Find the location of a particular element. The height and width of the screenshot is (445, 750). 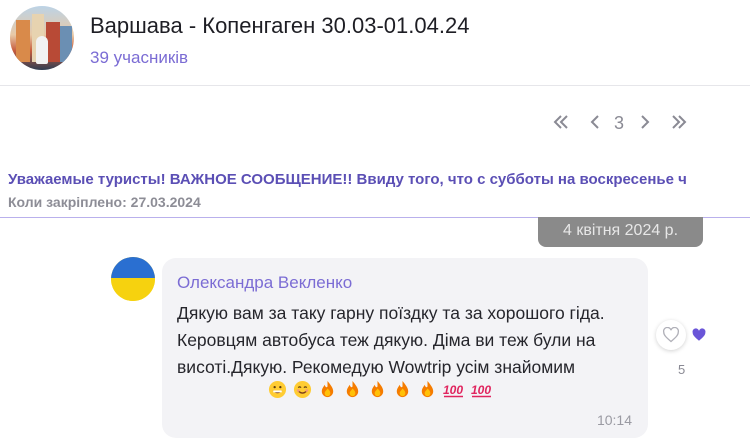

heart-outline-icon is located at coordinates (671, 335).